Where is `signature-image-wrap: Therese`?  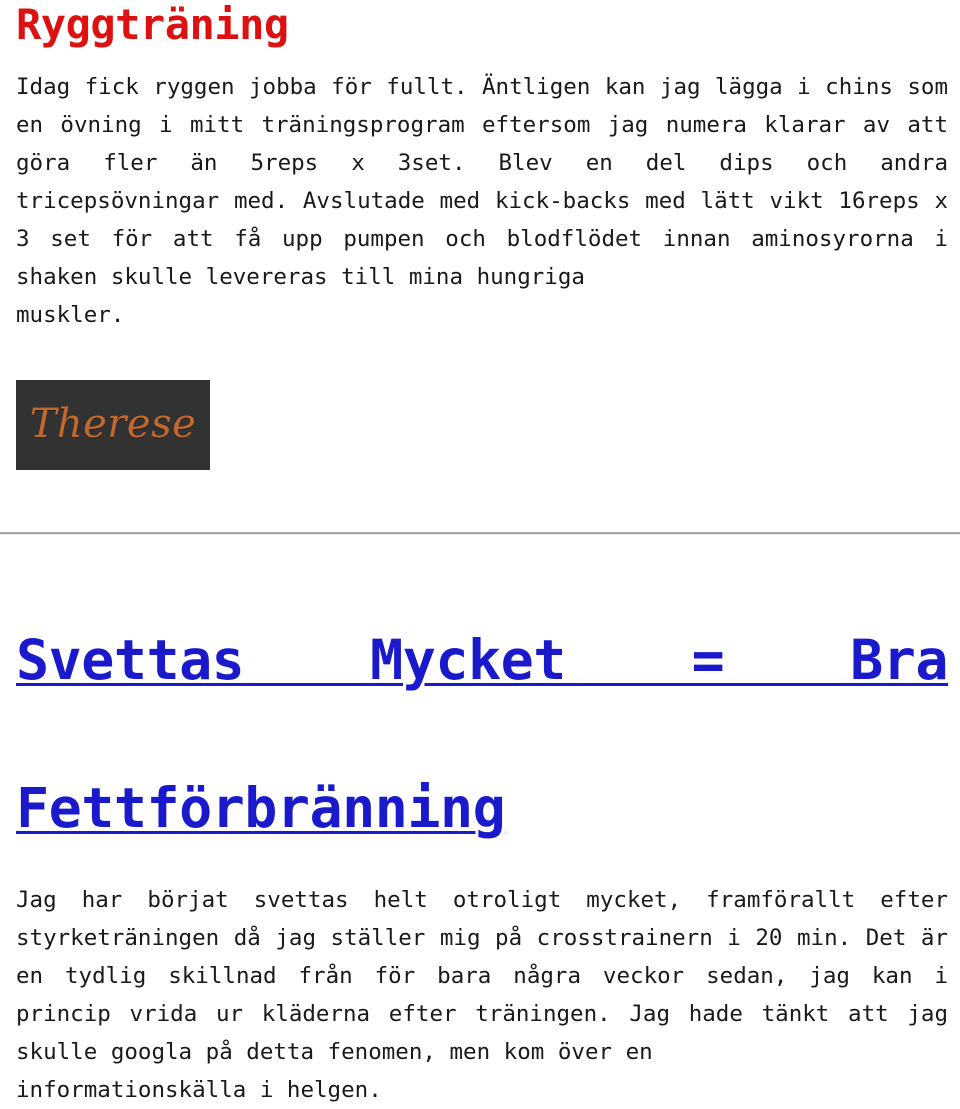
signature-image-wrap: Therese is located at coordinates (482, 425).